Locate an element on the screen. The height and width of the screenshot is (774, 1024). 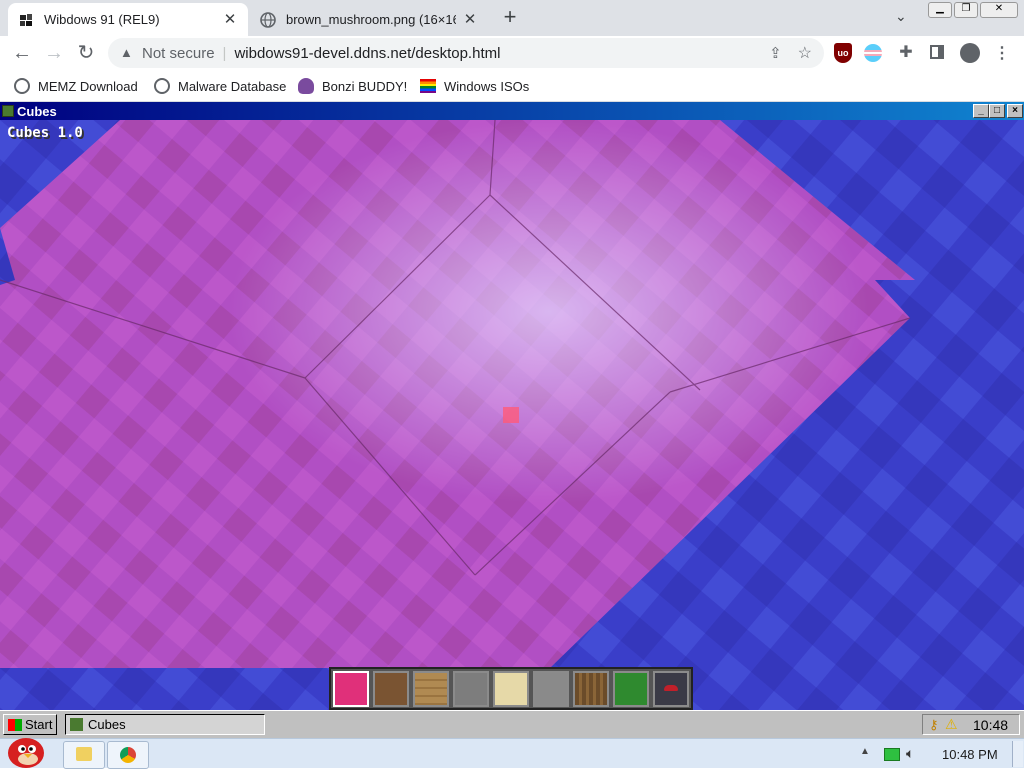
bookmark-label: Bonzi BUDDY! is located at coordinates (365, 86).